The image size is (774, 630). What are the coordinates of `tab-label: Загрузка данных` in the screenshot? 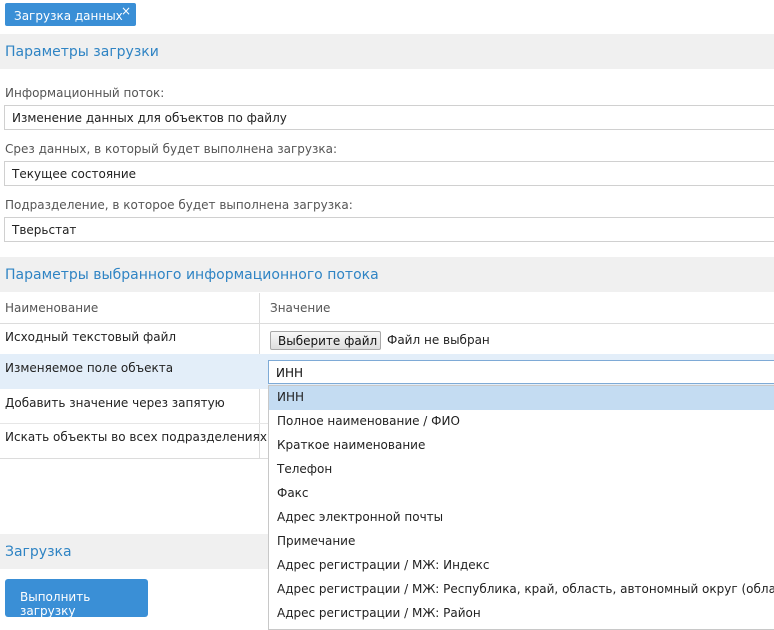 It's located at (68, 16).